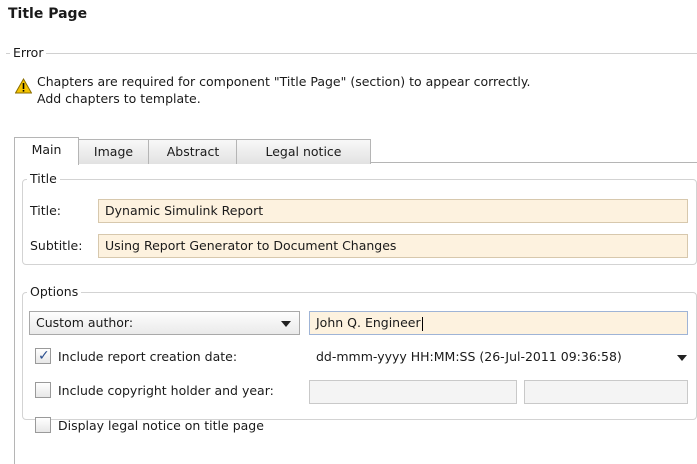 Image resolution: width=697 pixels, height=464 pixels. What do you see at coordinates (56, 245) in the screenshot?
I see `subtitle-label: Subtitle:` at bounding box center [56, 245].